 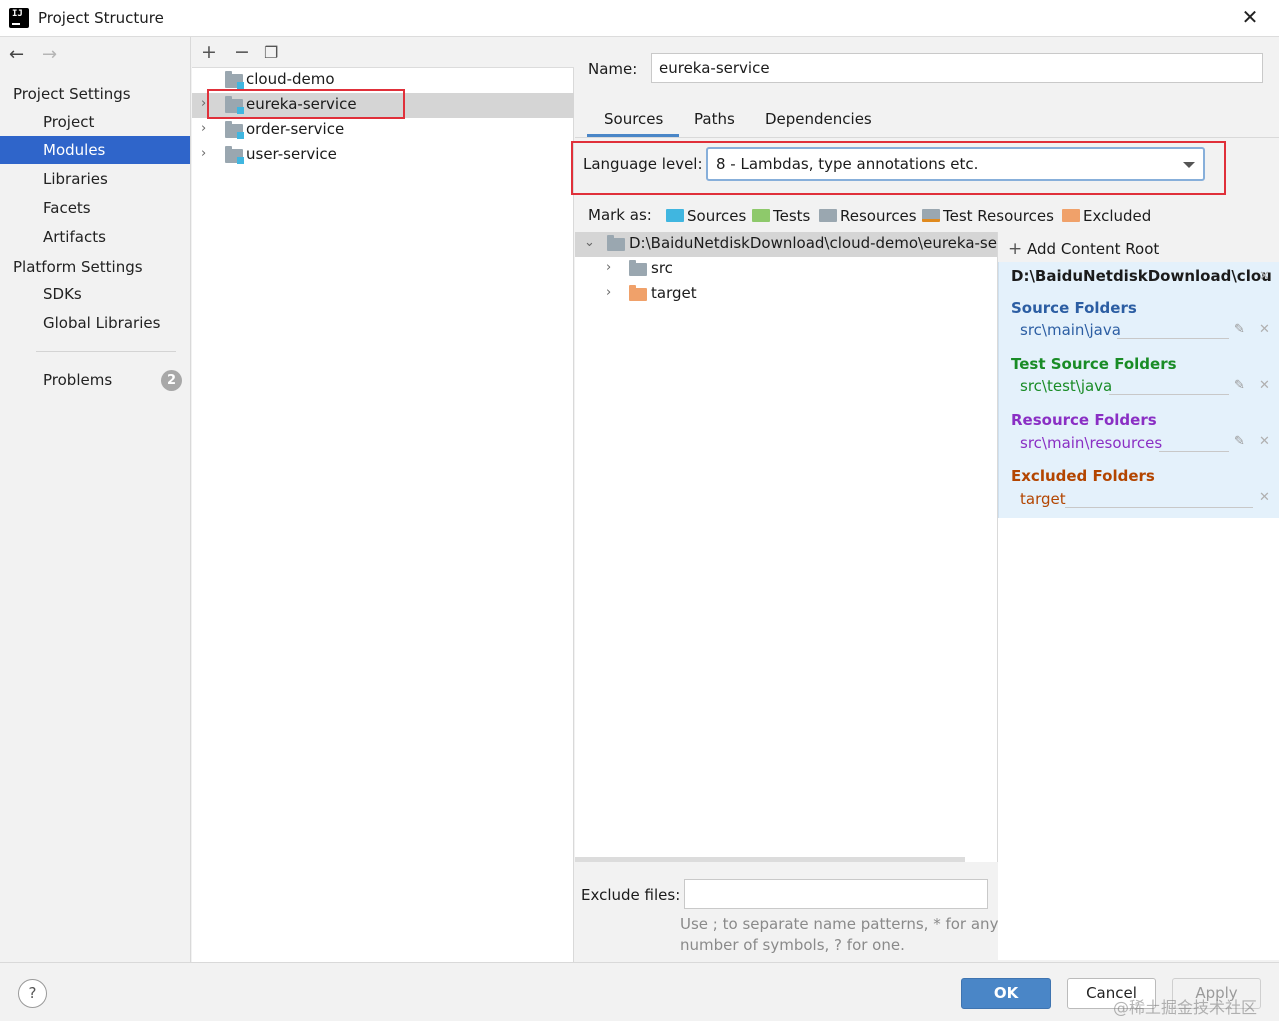 I want to click on intellij-logo-icon: IJ, so click(x=19, y=18).